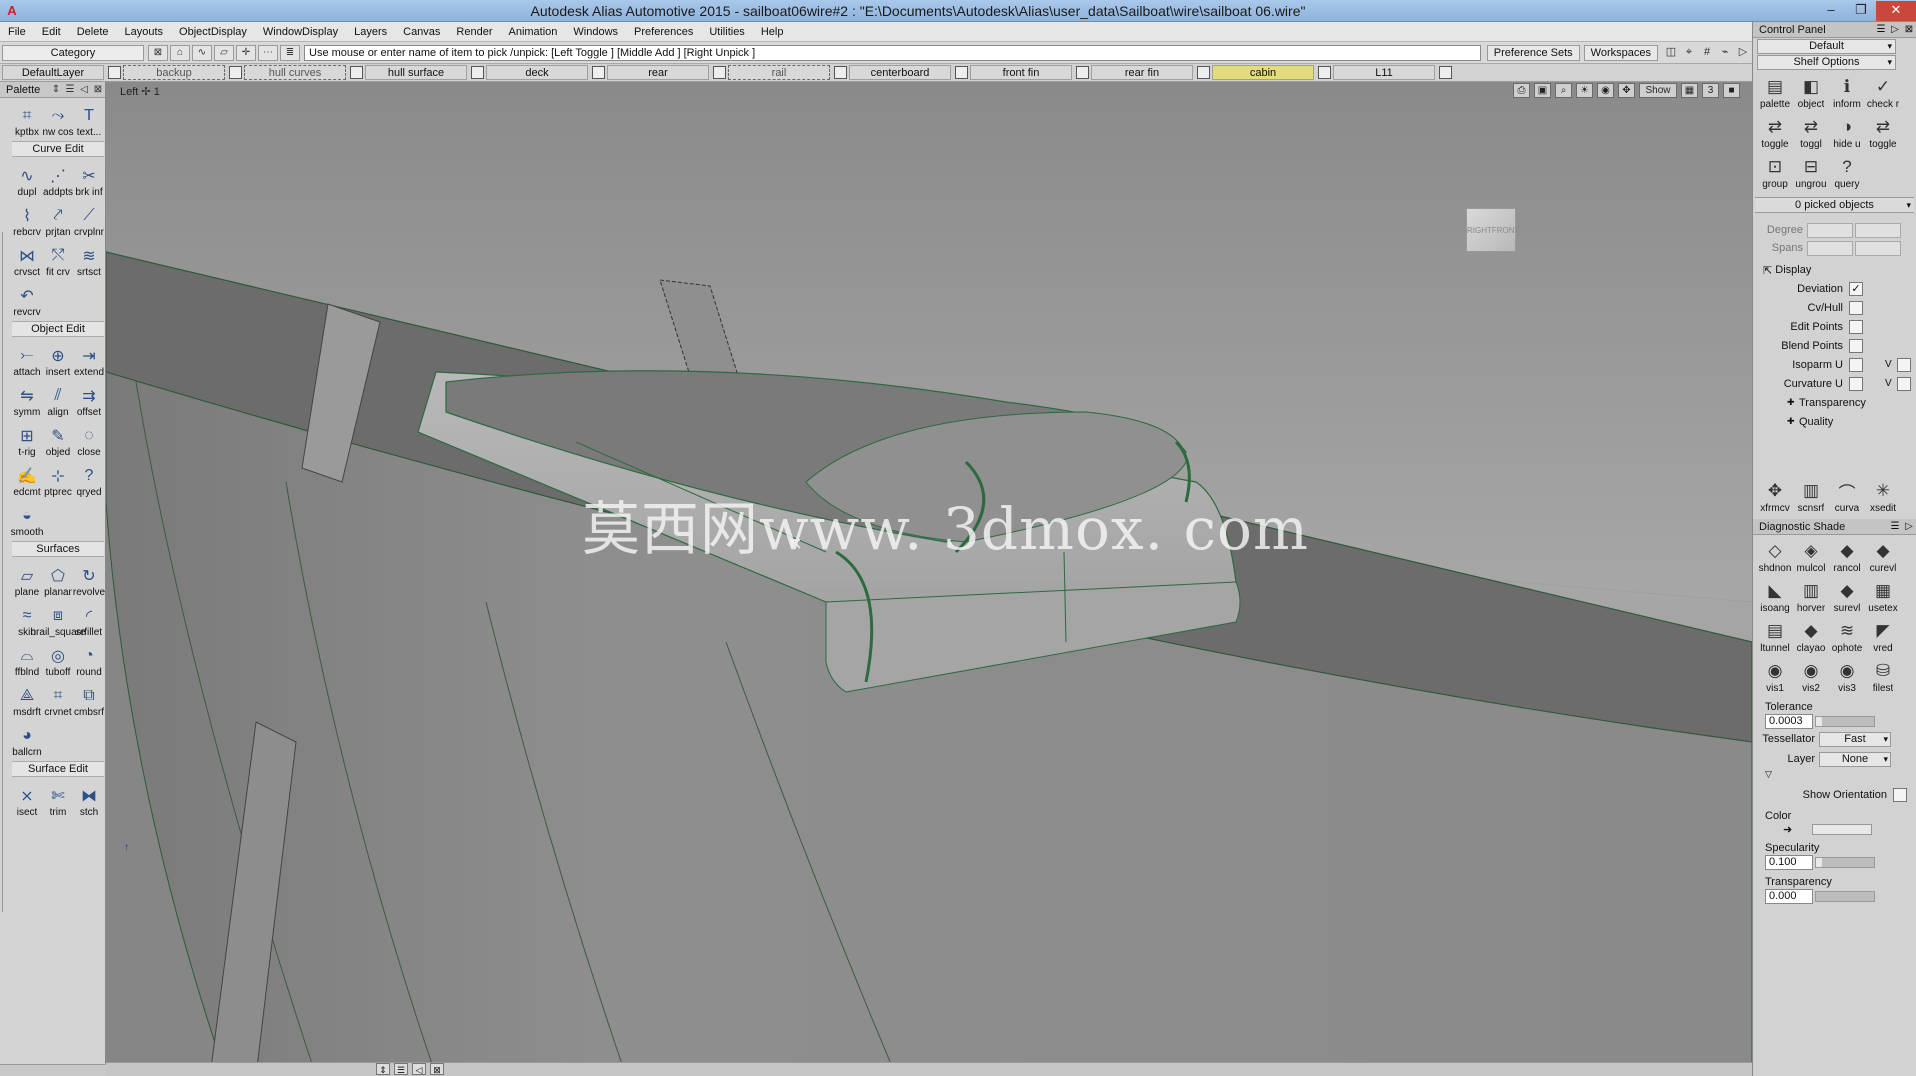 Image resolution: width=1916 pixels, height=1076 pixels. I want to click on quality-expand-icon: ✚, so click(1793, 421).